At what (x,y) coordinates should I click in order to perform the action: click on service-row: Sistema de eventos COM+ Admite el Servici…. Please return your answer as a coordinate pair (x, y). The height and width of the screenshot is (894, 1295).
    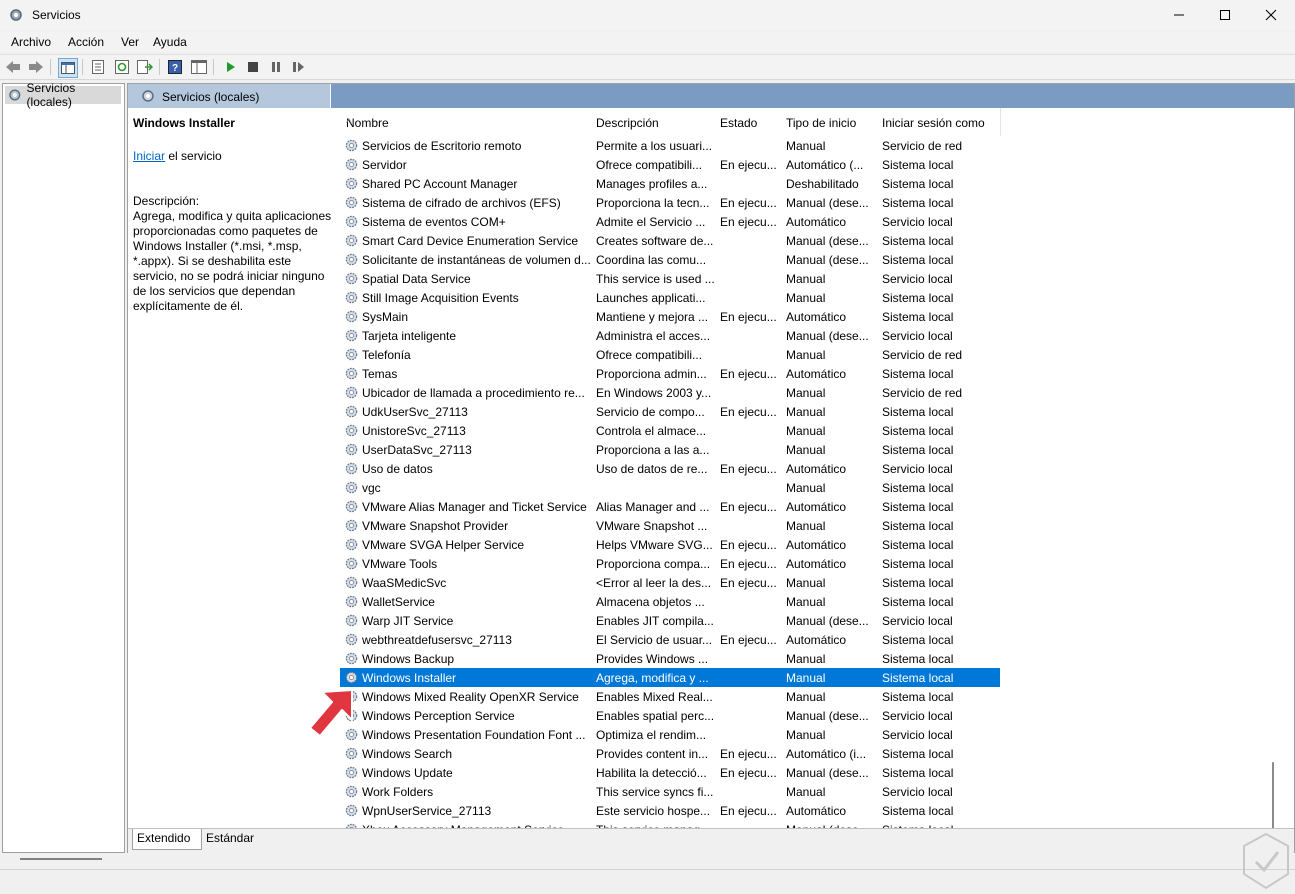
    Looking at the image, I should click on (670, 221).